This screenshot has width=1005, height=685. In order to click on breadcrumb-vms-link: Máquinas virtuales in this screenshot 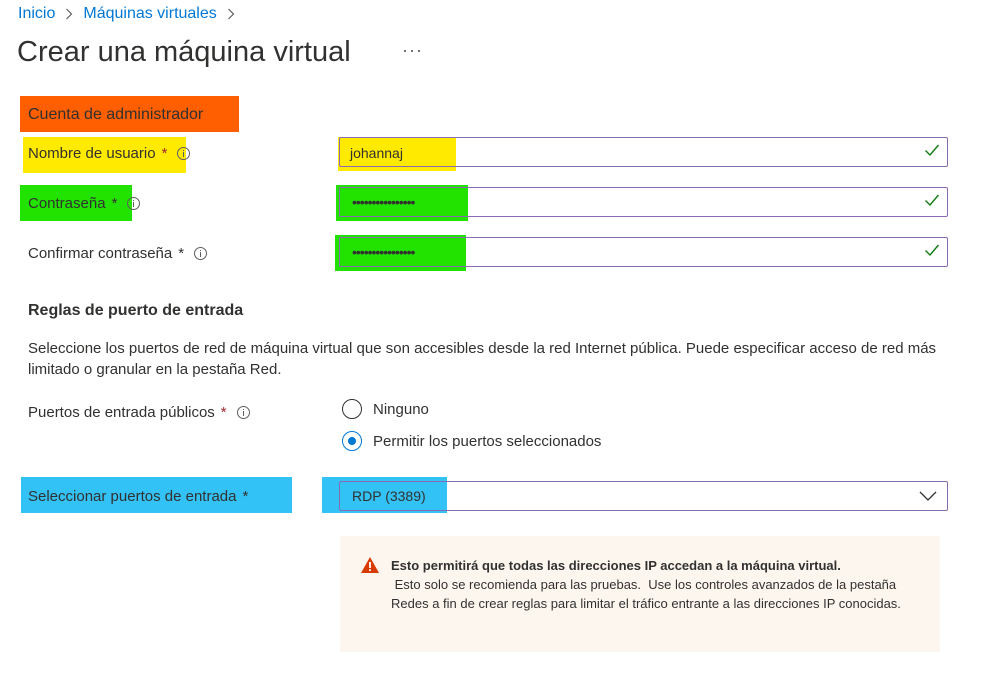, I will do `click(149, 14)`.